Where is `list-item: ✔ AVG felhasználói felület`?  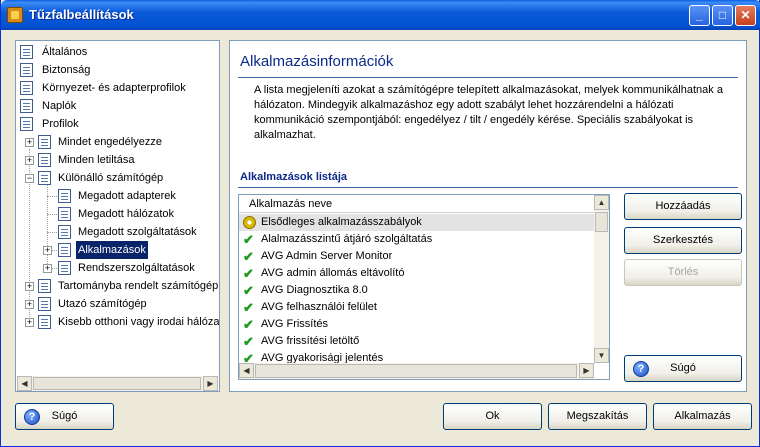
list-item: ✔ AVG felhasználói felület is located at coordinates (416, 307).